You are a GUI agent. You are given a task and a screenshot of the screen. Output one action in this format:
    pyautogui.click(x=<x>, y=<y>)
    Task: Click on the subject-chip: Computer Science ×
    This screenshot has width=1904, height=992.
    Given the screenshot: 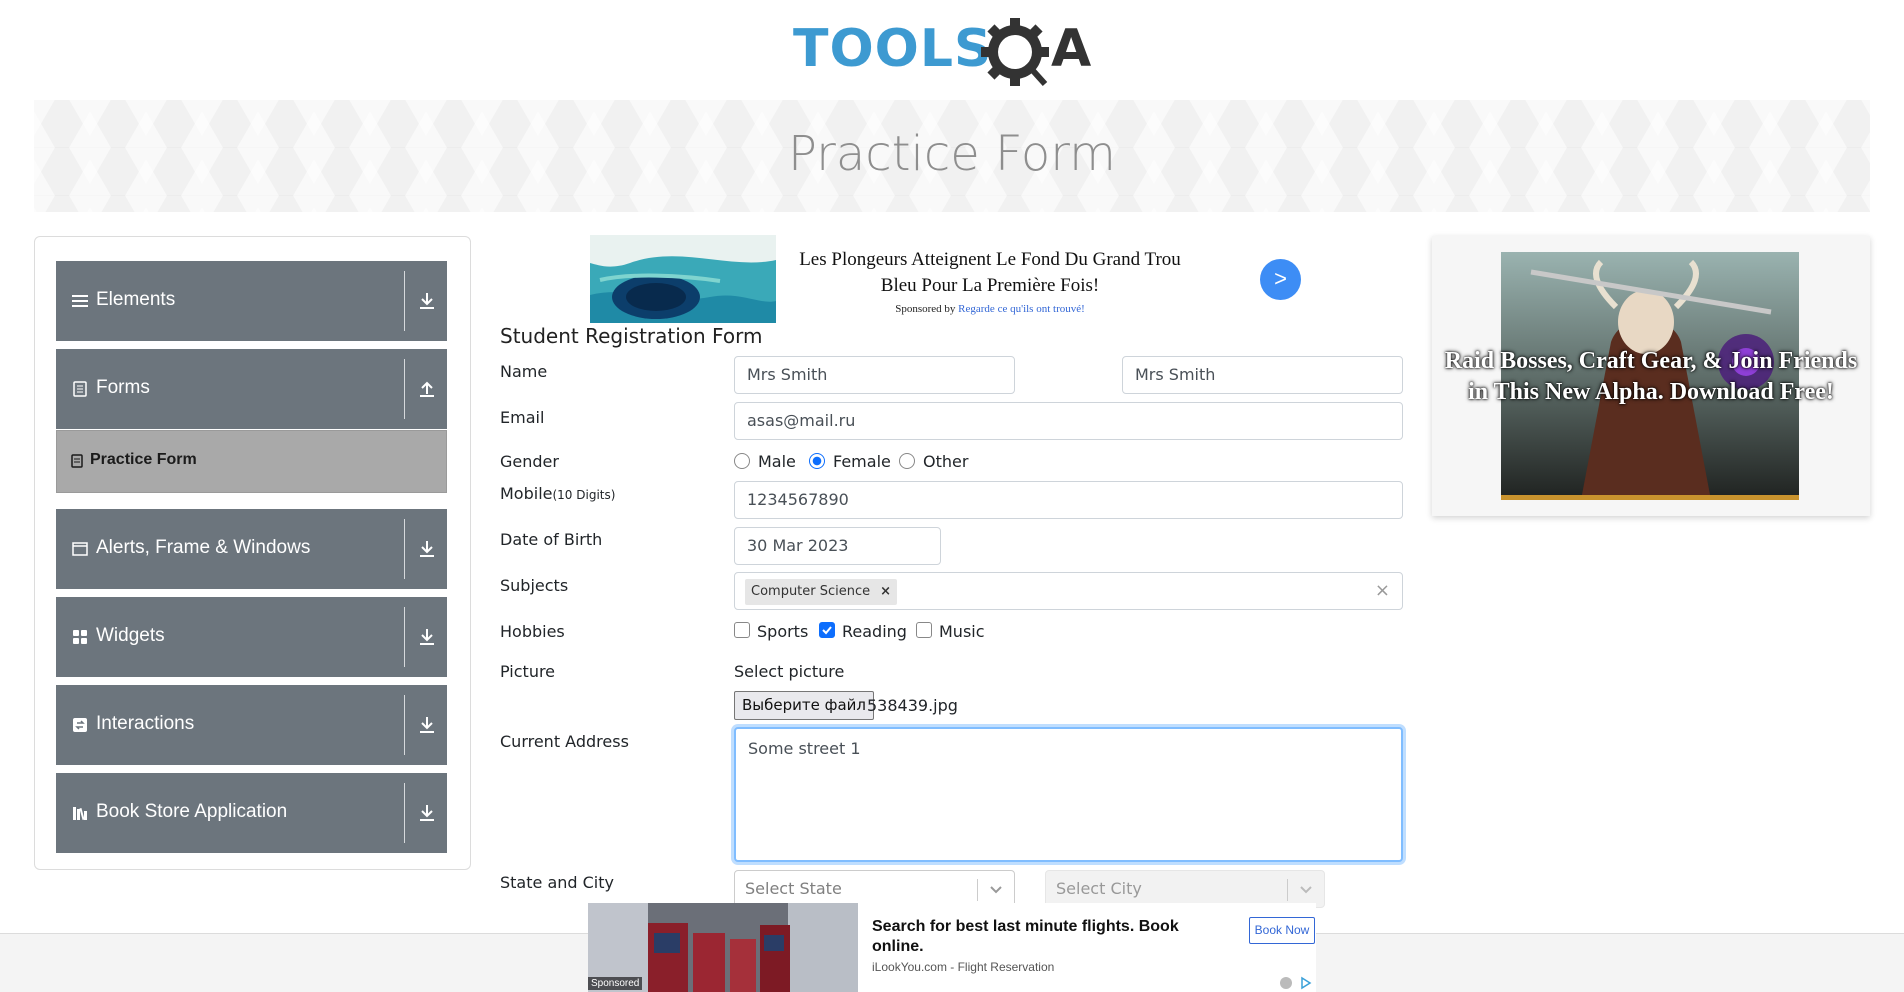 What is the action you would take?
    pyautogui.click(x=821, y=592)
    